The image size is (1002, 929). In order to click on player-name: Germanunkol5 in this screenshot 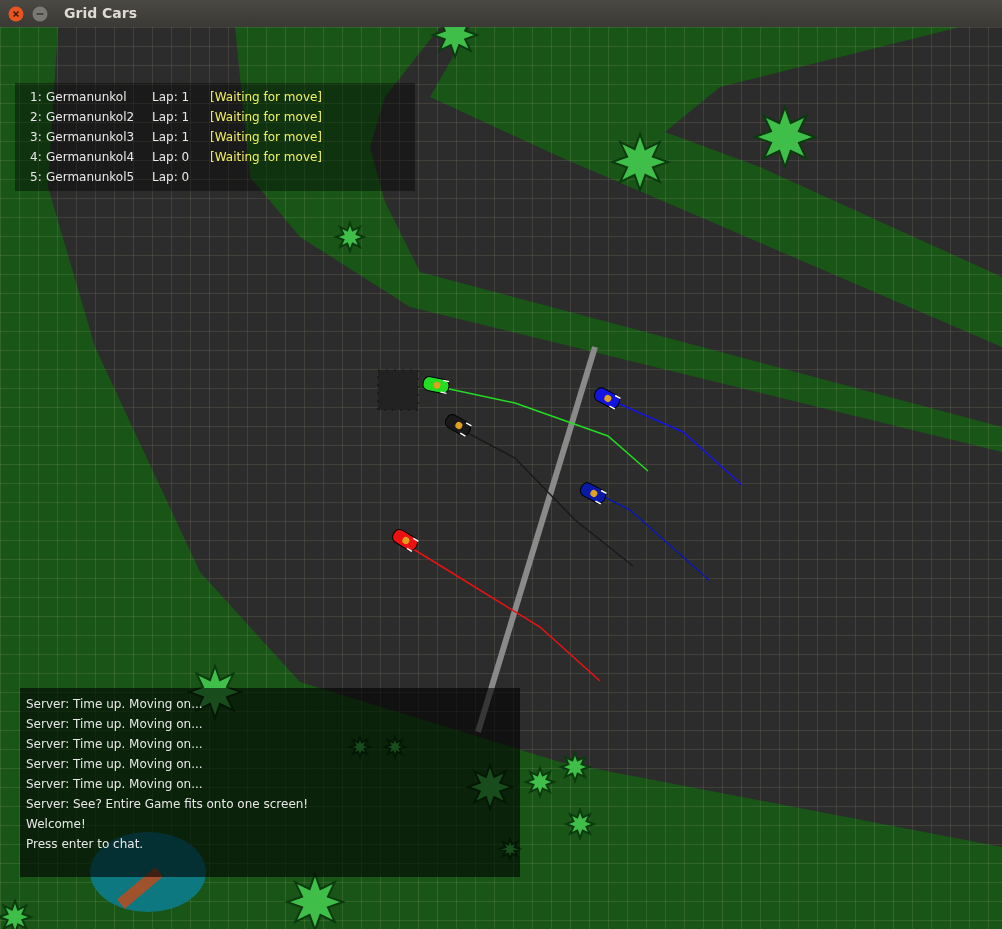, I will do `click(91, 177)`.